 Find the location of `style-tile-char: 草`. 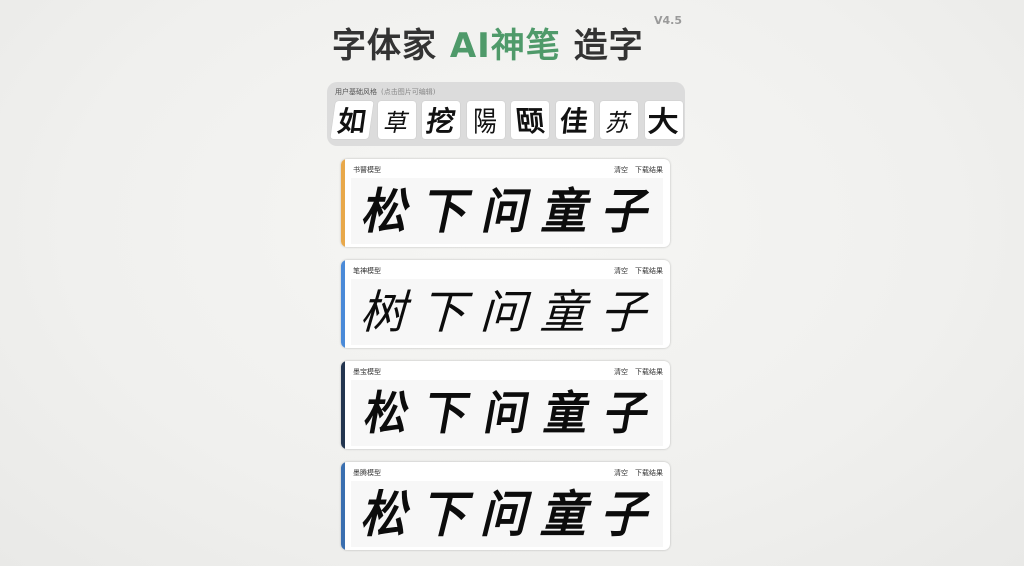

style-tile-char: 草 is located at coordinates (395, 122).